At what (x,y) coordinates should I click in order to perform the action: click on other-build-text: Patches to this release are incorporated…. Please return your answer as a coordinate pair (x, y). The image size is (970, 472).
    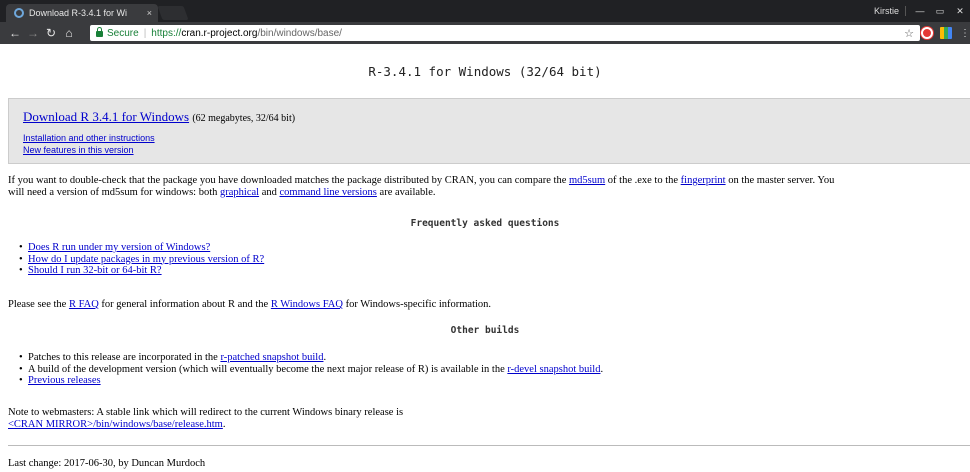
    Looking at the image, I should click on (124, 357).